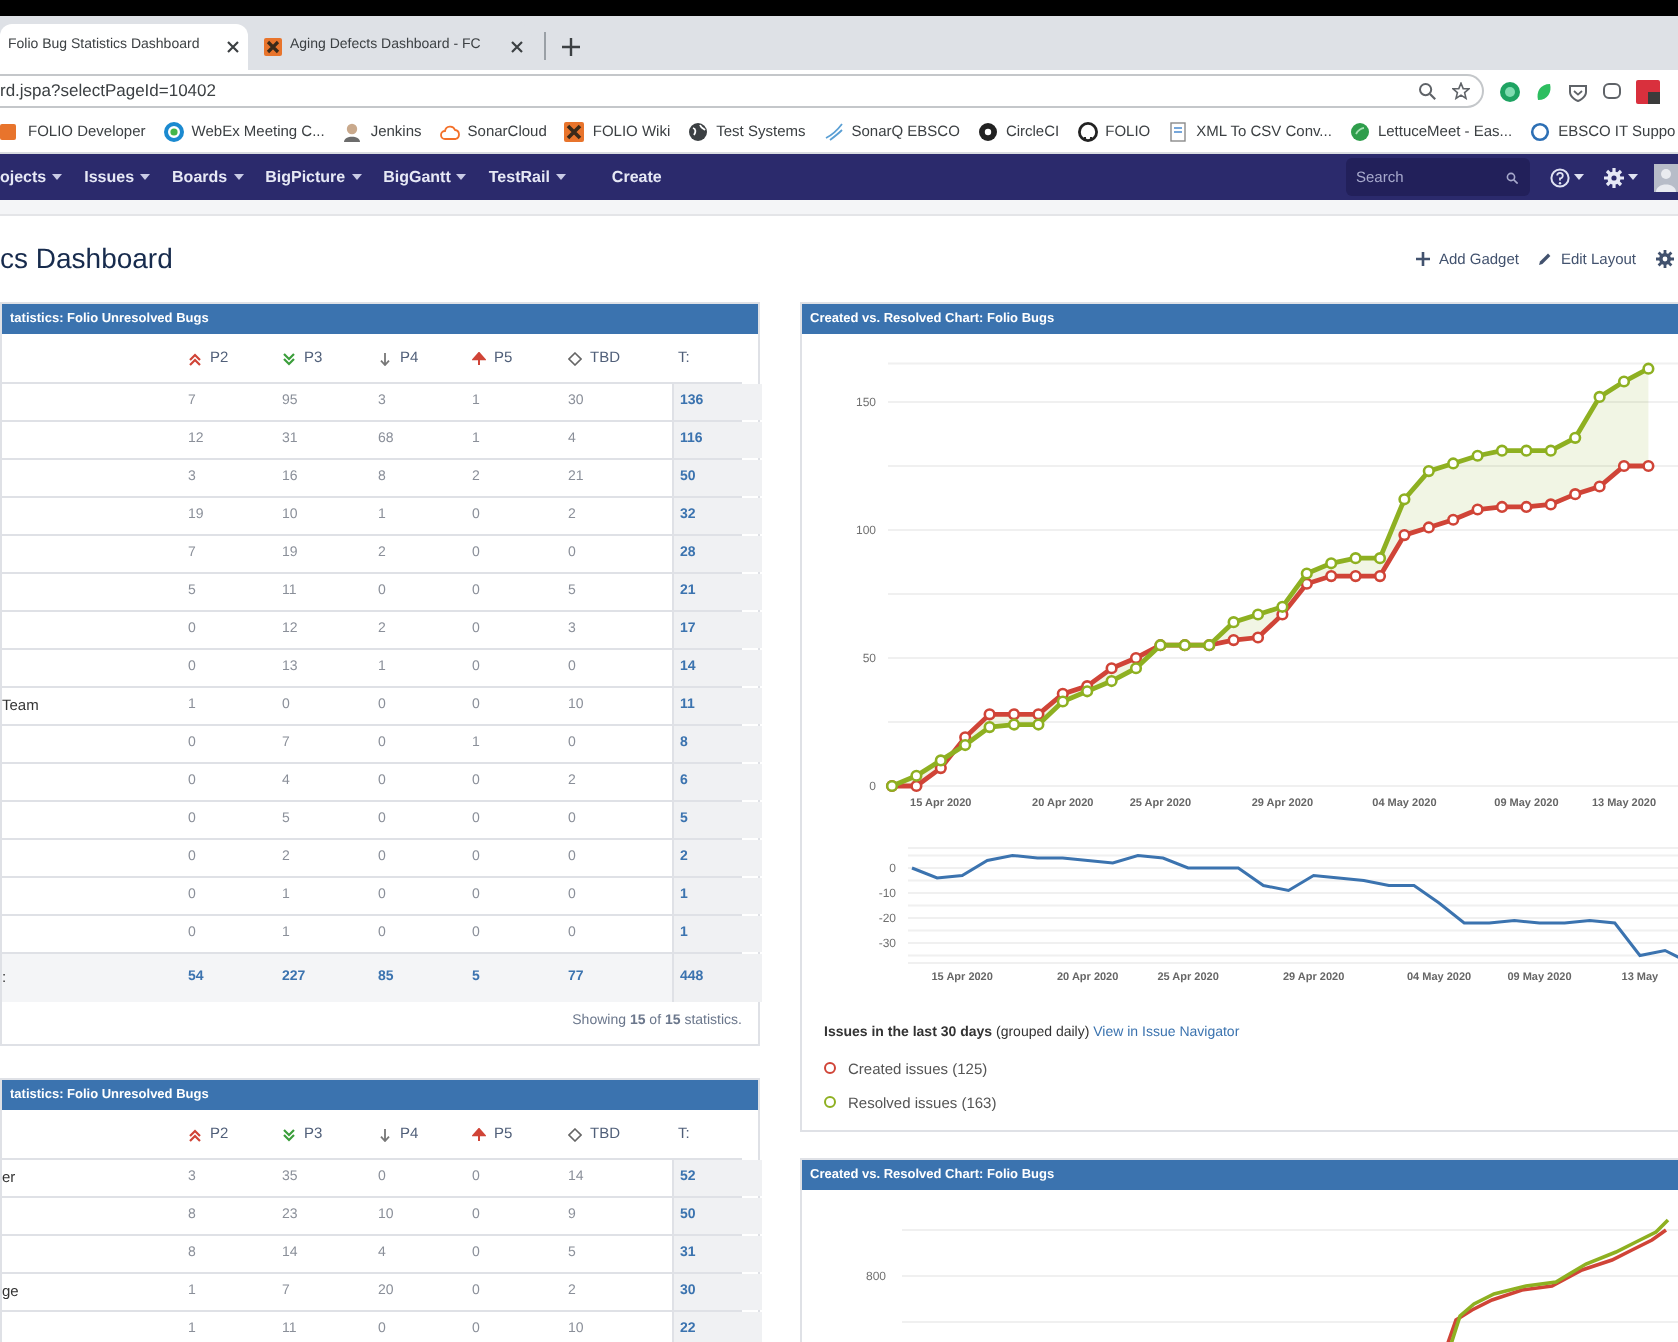 This screenshot has height=1342, width=1678. I want to click on address-field: rd.jspa?selectPageId=10402, so click(742, 91).